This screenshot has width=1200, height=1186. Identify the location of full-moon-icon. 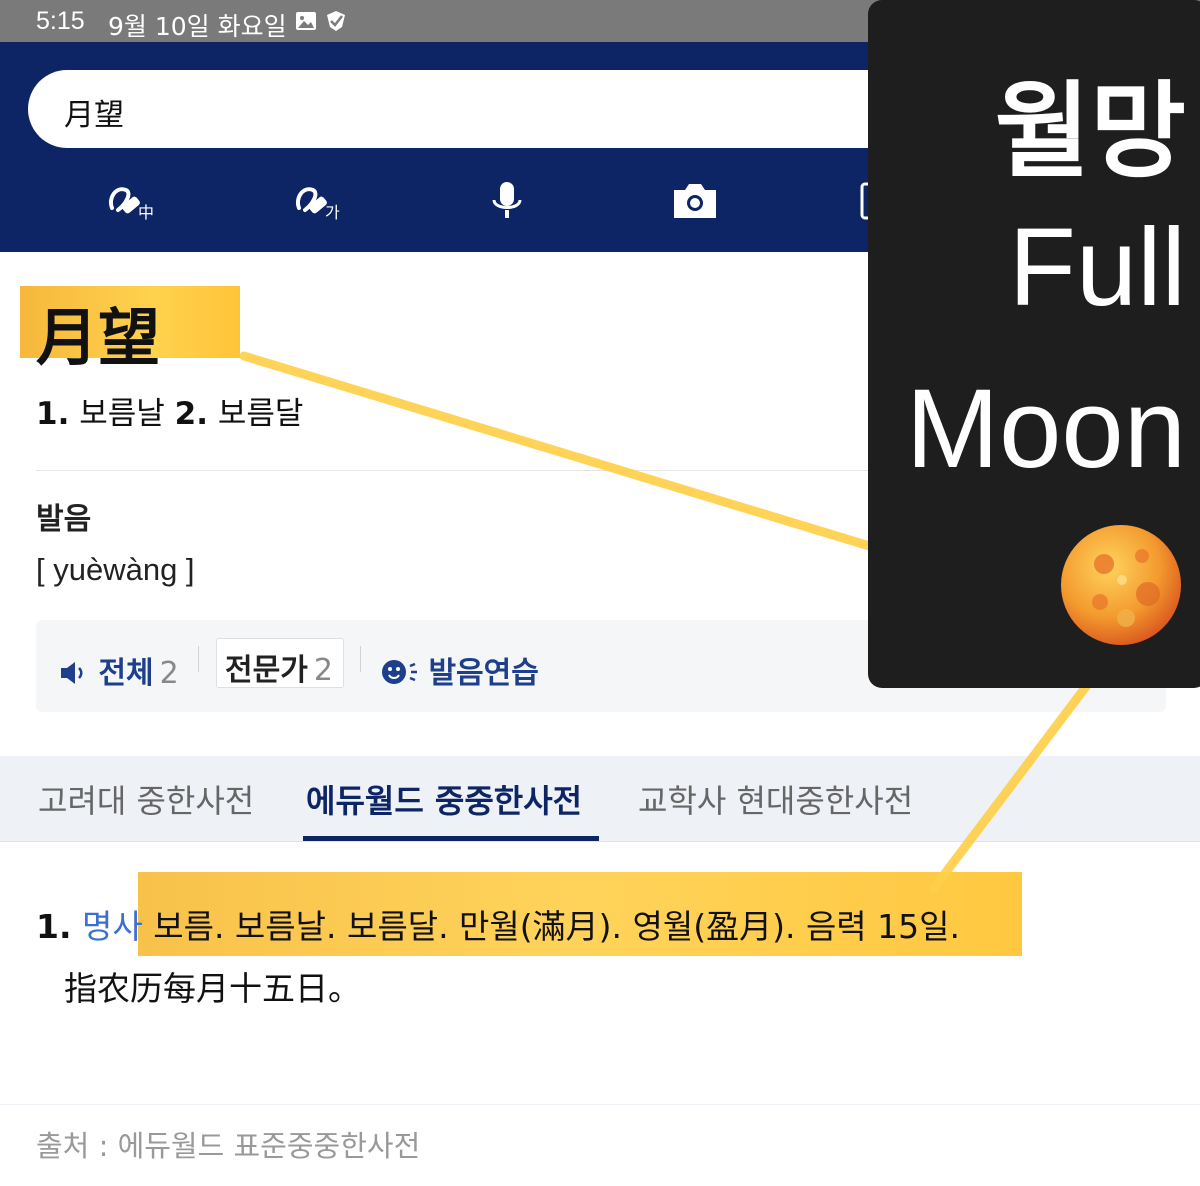
(1121, 585).